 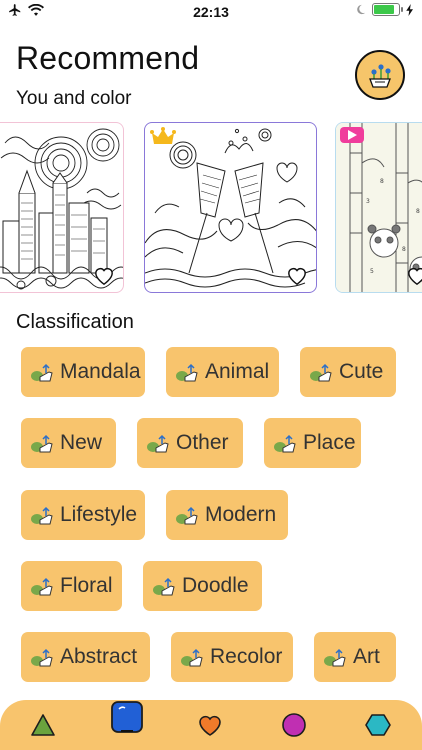 I want to click on video-badge-icon, so click(x=352, y=135).